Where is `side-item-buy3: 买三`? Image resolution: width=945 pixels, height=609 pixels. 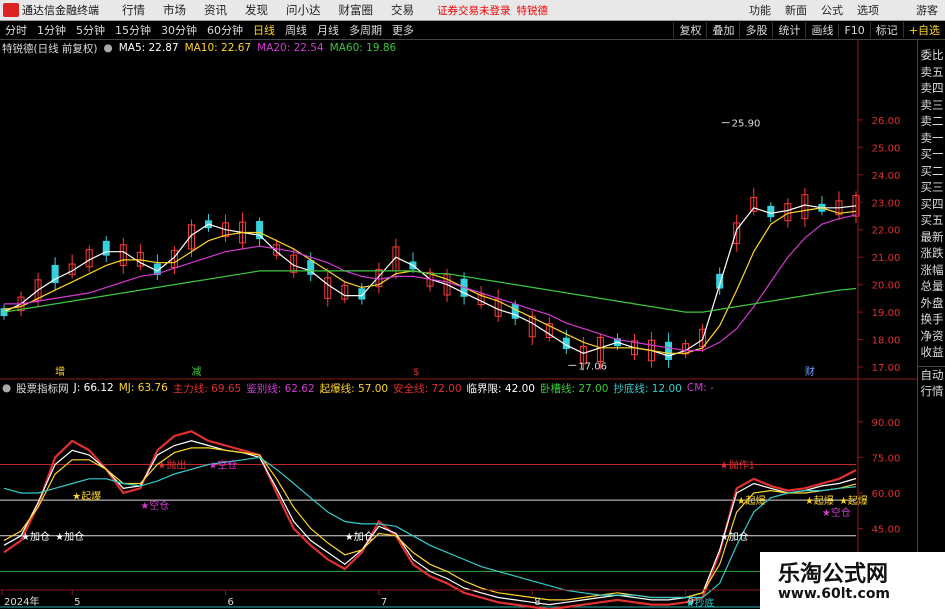 side-item-buy3: 买三 is located at coordinates (931, 187).